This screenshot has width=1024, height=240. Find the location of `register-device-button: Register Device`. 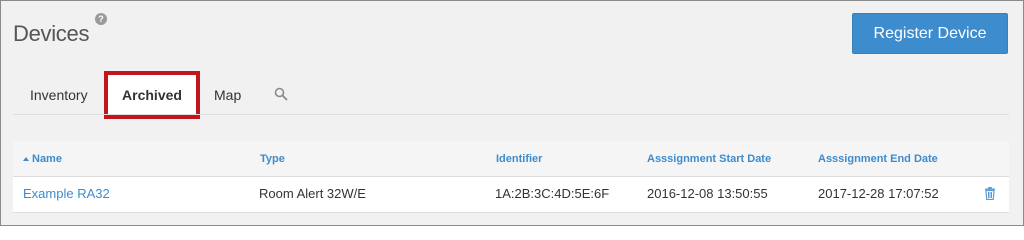

register-device-button: Register Device is located at coordinates (930, 33).